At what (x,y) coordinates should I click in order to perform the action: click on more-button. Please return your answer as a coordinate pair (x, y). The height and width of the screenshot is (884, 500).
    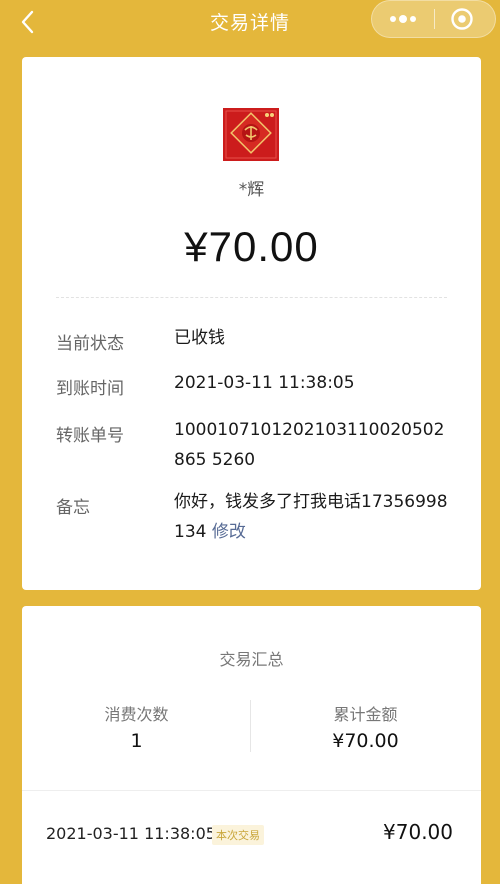
    Looking at the image, I should click on (403, 19).